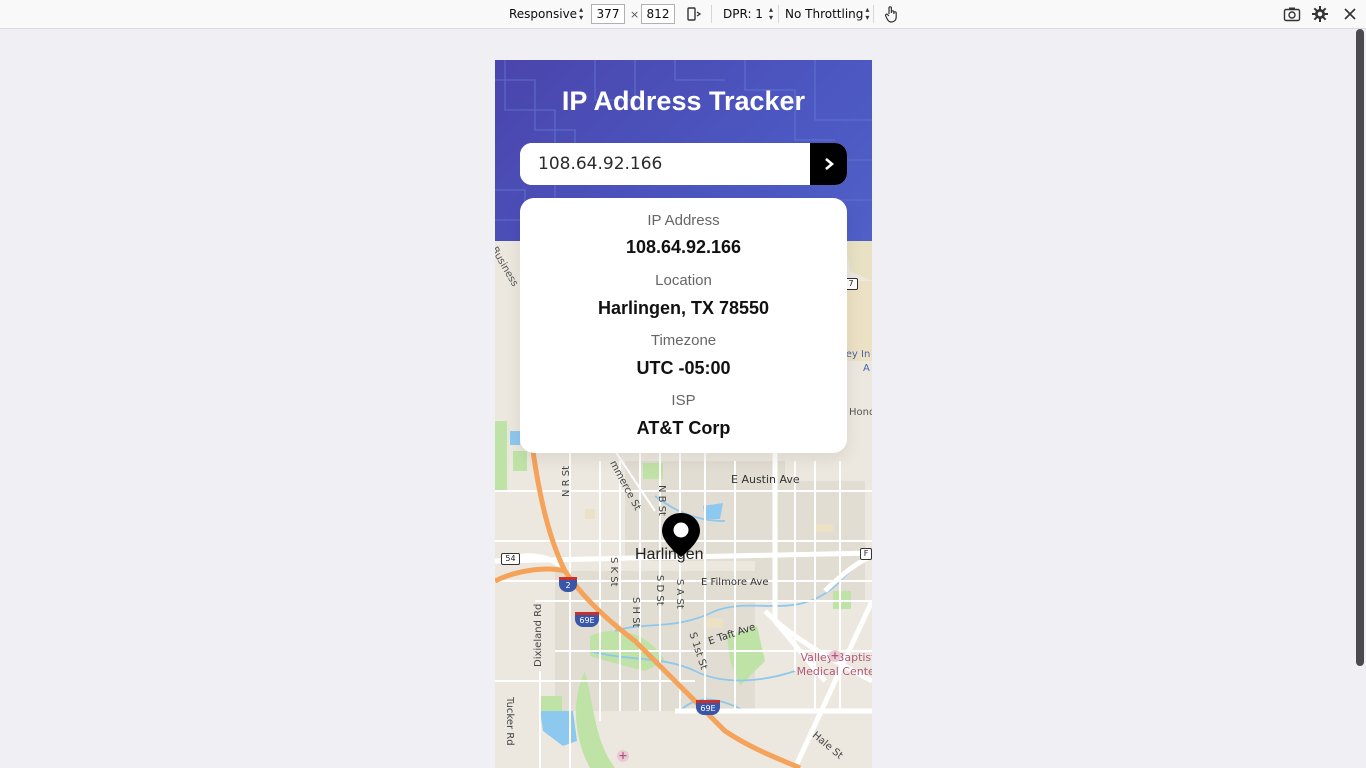 The width and height of the screenshot is (1366, 768). Describe the element at coordinates (683, 101) in the screenshot. I see `page-title: IP Address Tracker` at that location.